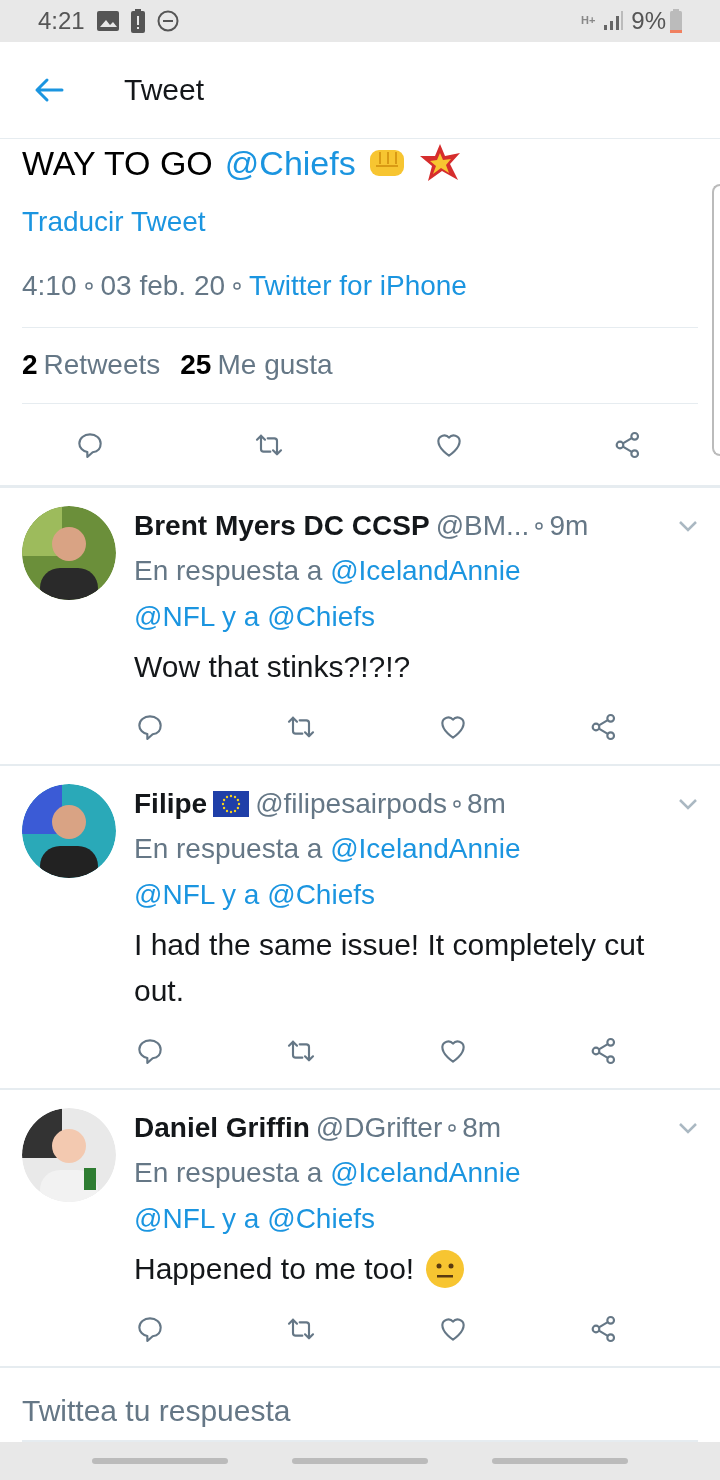 This screenshot has width=720, height=1480. What do you see at coordinates (164, 90) in the screenshot?
I see `header-title: Tweet` at bounding box center [164, 90].